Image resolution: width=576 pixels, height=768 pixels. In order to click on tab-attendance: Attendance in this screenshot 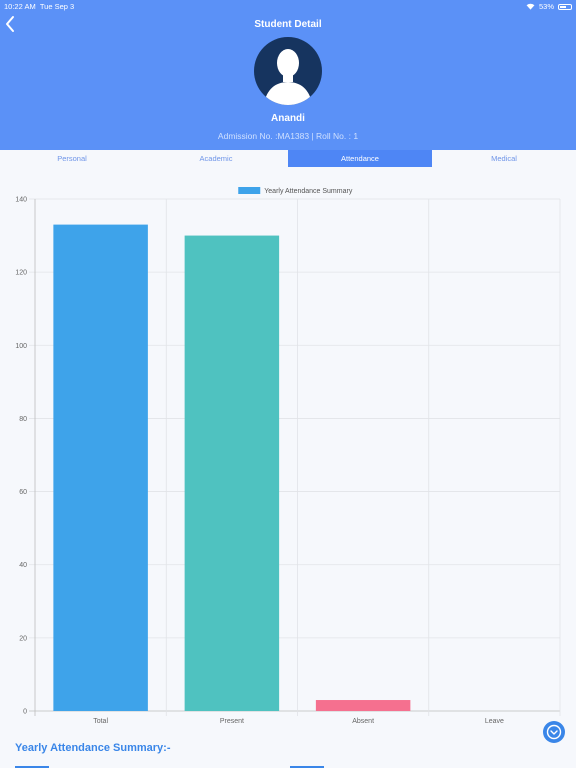, I will do `click(360, 158)`.